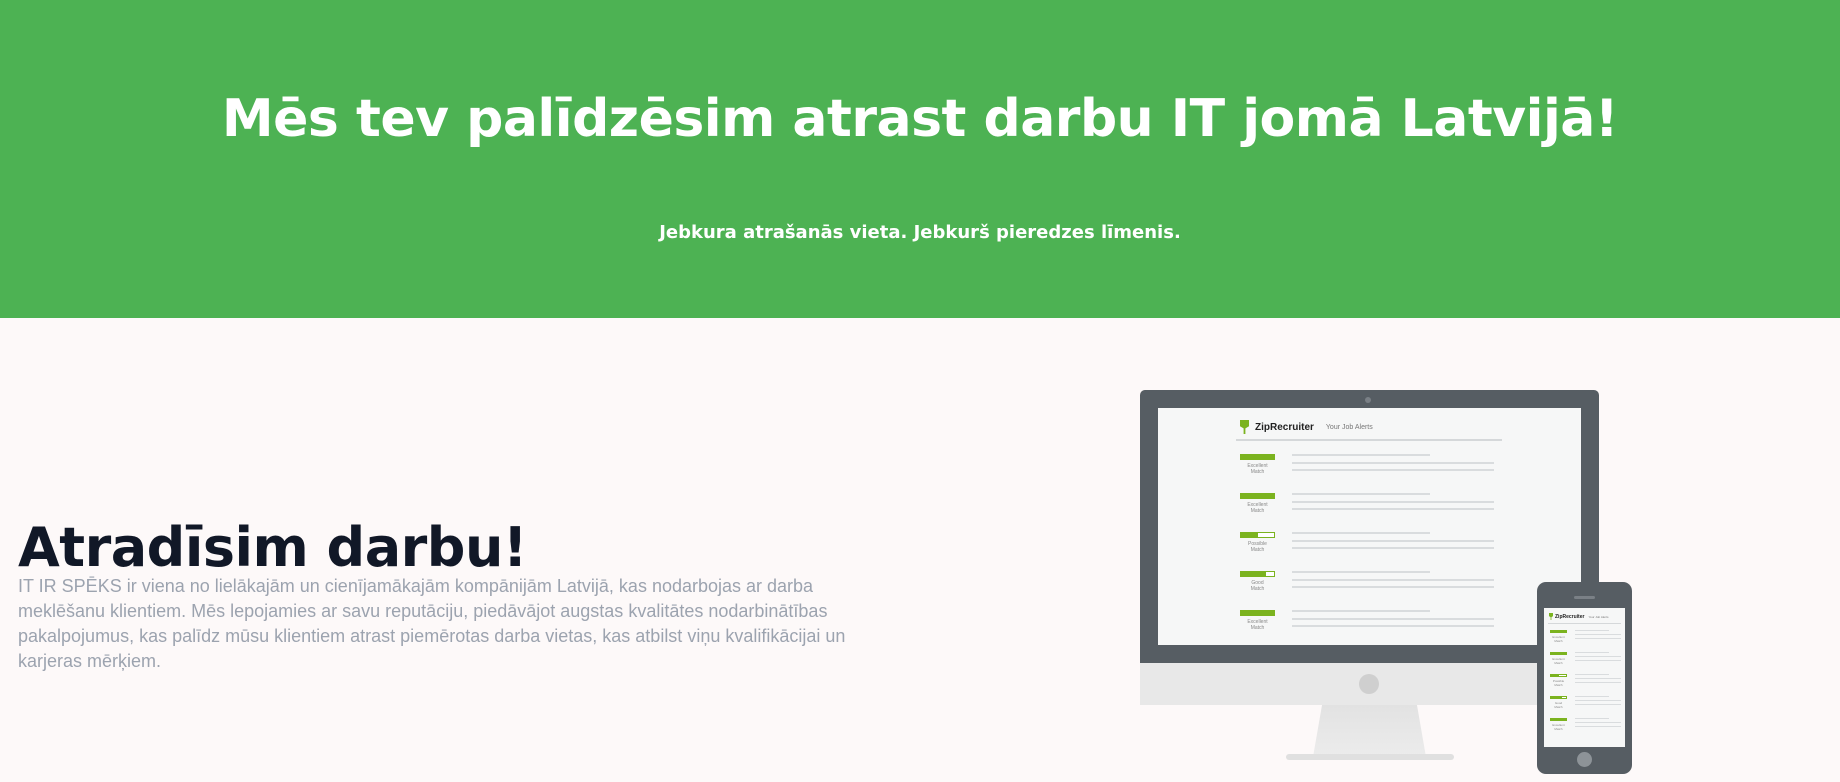 The image size is (1840, 782). What do you see at coordinates (1584, 597) in the screenshot?
I see `phone-speaker` at bounding box center [1584, 597].